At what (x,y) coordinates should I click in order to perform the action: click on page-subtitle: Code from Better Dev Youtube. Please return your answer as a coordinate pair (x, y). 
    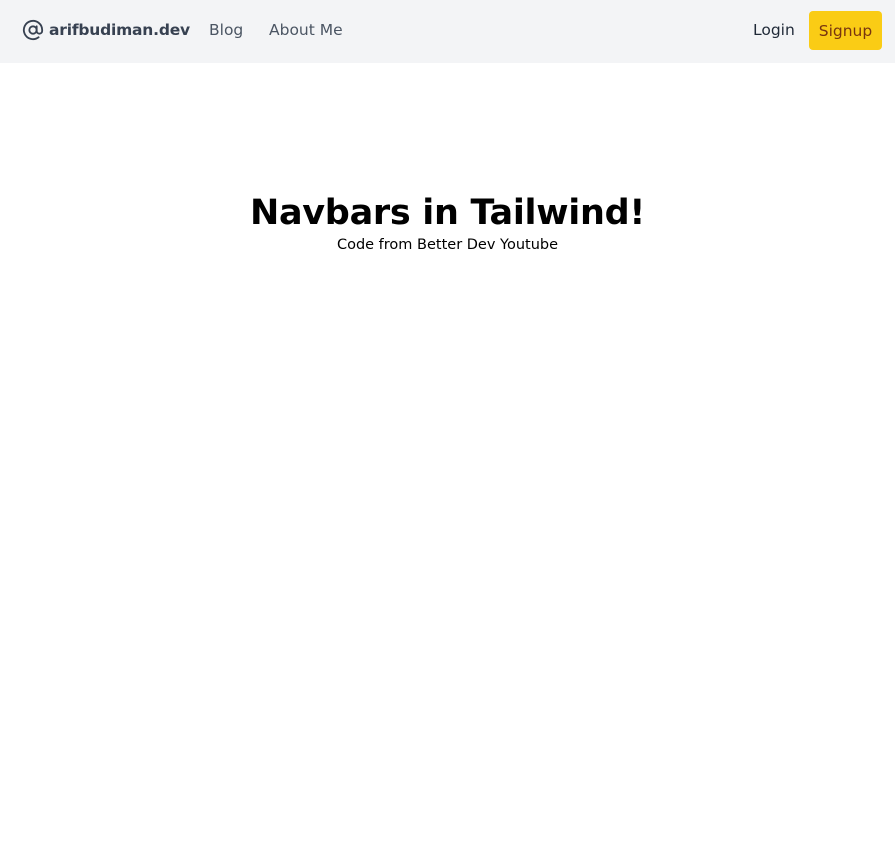
    Looking at the image, I should click on (447, 245).